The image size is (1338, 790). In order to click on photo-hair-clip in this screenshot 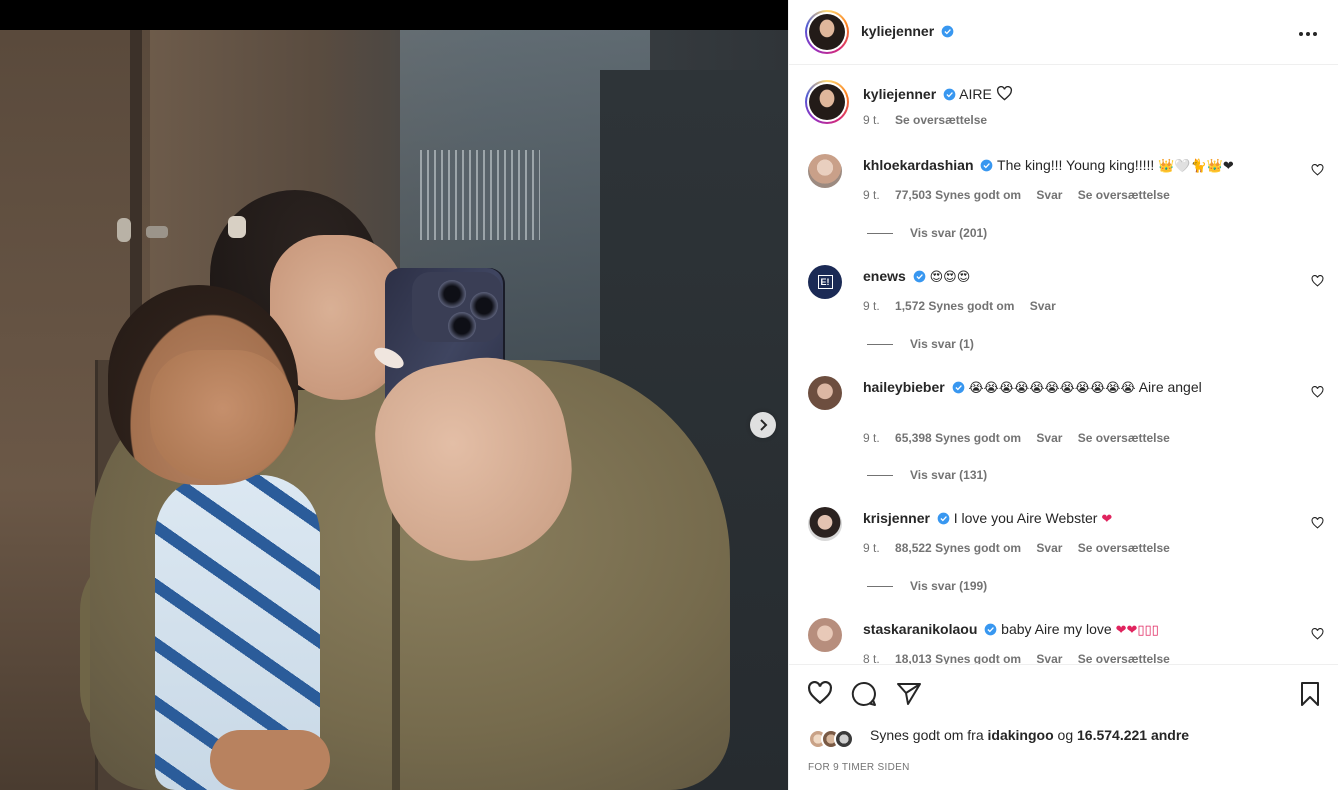, I will do `click(237, 227)`.